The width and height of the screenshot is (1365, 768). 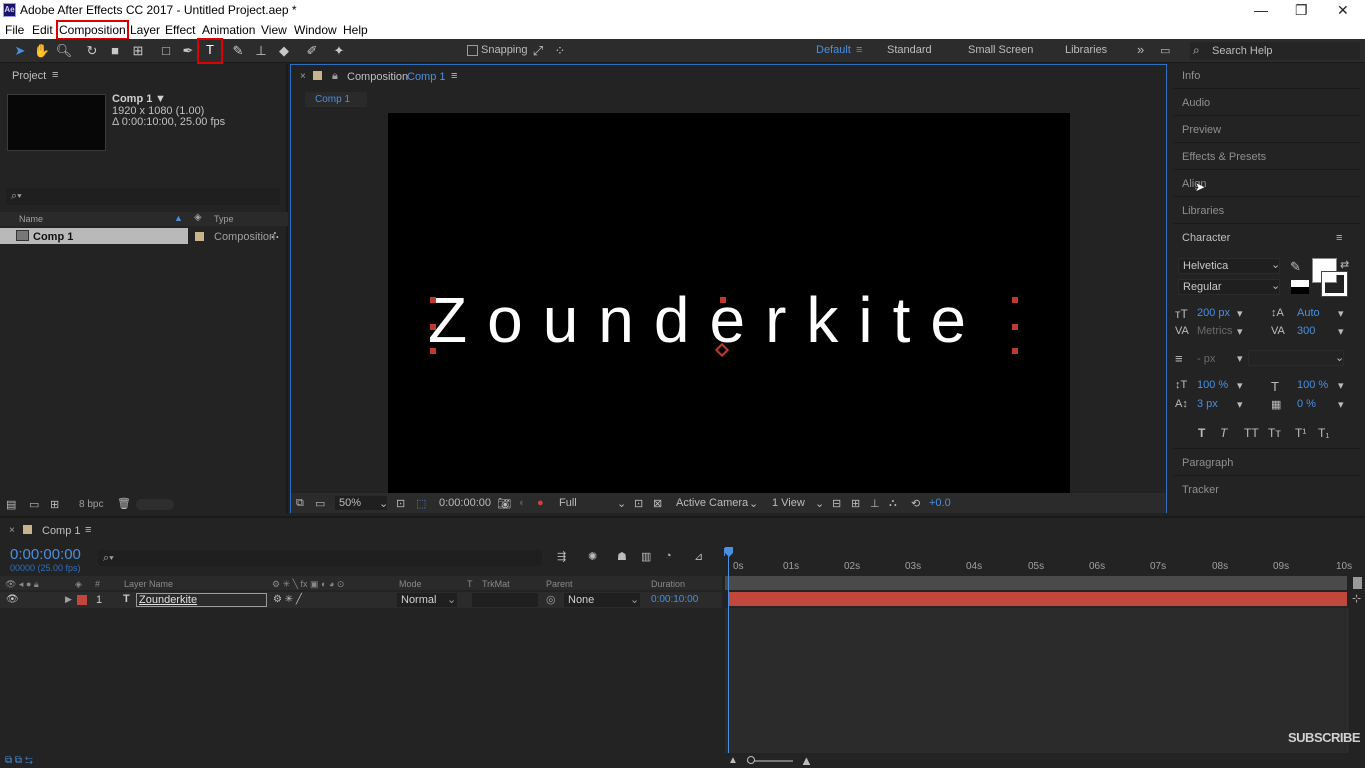 What do you see at coordinates (34, 504) in the screenshot?
I see `new-folder-icon: ▭` at bounding box center [34, 504].